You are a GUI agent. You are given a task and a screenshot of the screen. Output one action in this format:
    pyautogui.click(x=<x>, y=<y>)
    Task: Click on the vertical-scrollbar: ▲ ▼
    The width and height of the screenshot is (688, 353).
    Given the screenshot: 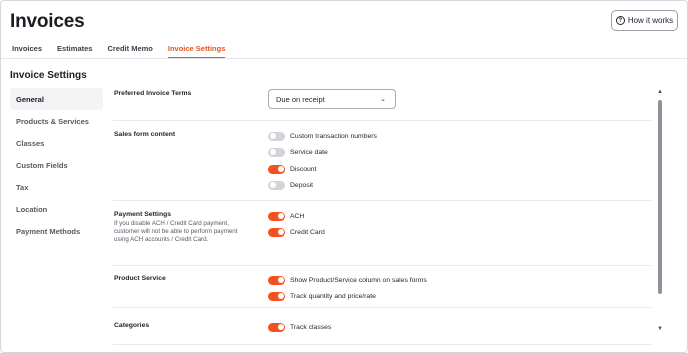 What is the action you would take?
    pyautogui.click(x=660, y=212)
    